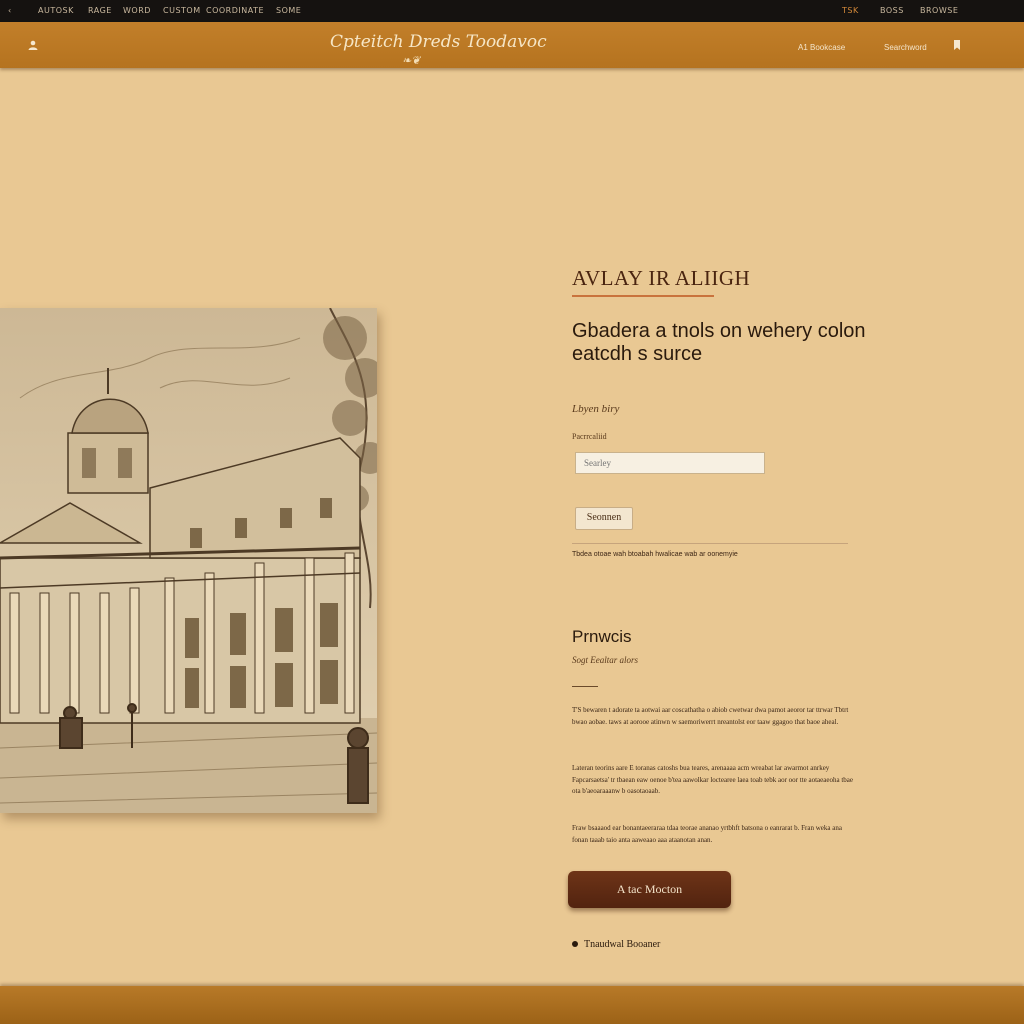 The height and width of the screenshot is (1024, 1024). I want to click on logo-flourish: ❧❦, so click(411, 60).